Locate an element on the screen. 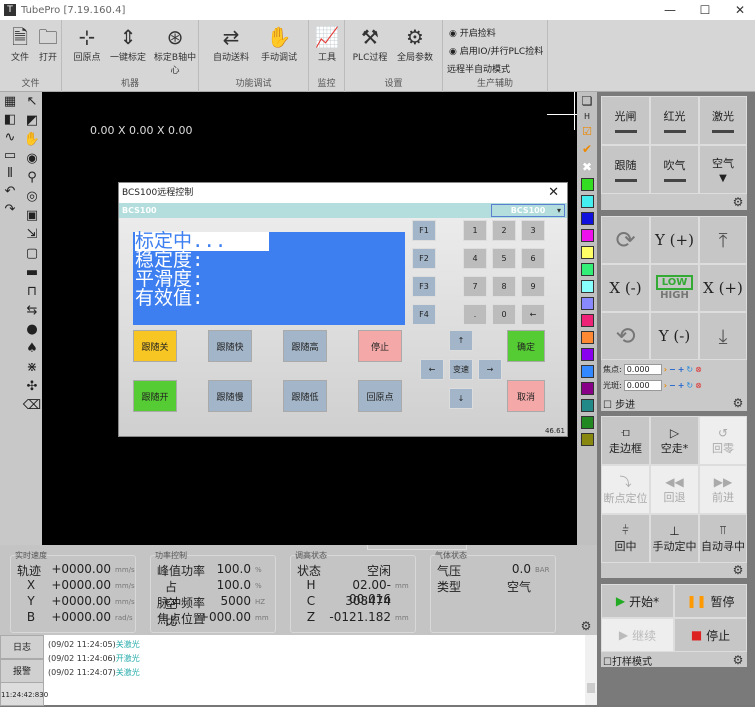 Image resolution: width=755 pixels, height=707 pixels. motion-button-2: ↺ 回零 is located at coordinates (723, 440).